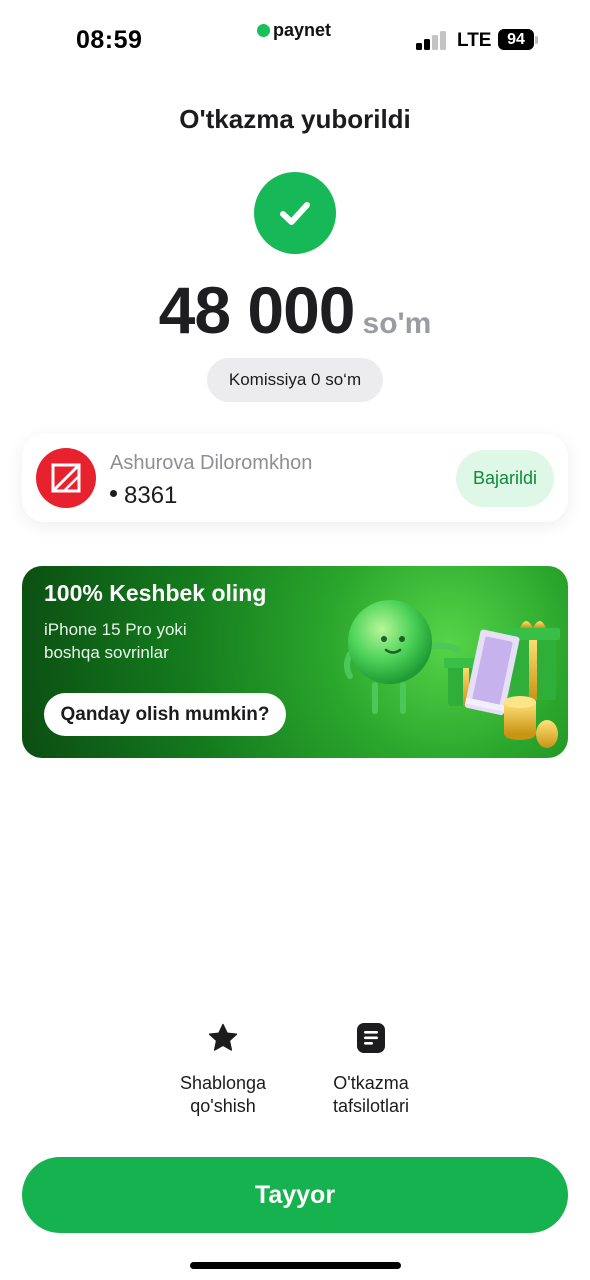 This screenshot has height=1280, width=590. Describe the element at coordinates (371, 1068) in the screenshot. I see `transfer-details-action: O'tkazma tafsilotlari` at that location.